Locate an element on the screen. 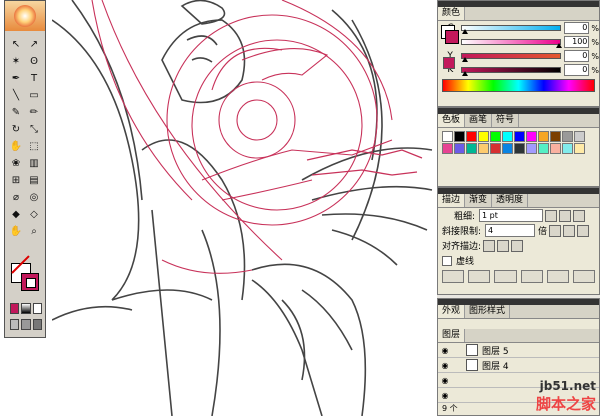 The height and width of the screenshot is (416, 600). color-spectrum-bar is located at coordinates (518, 85).